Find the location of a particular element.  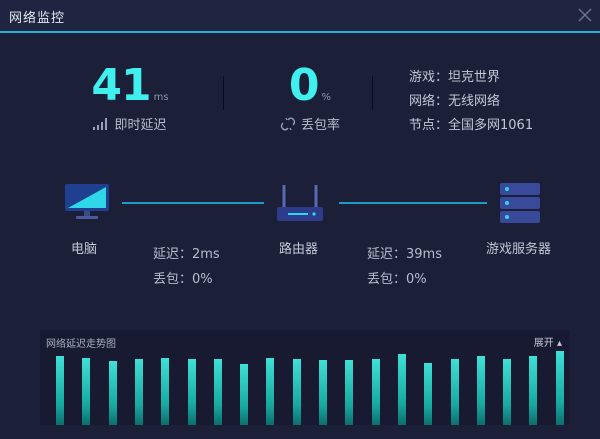

router-icon is located at coordinates (300, 203).